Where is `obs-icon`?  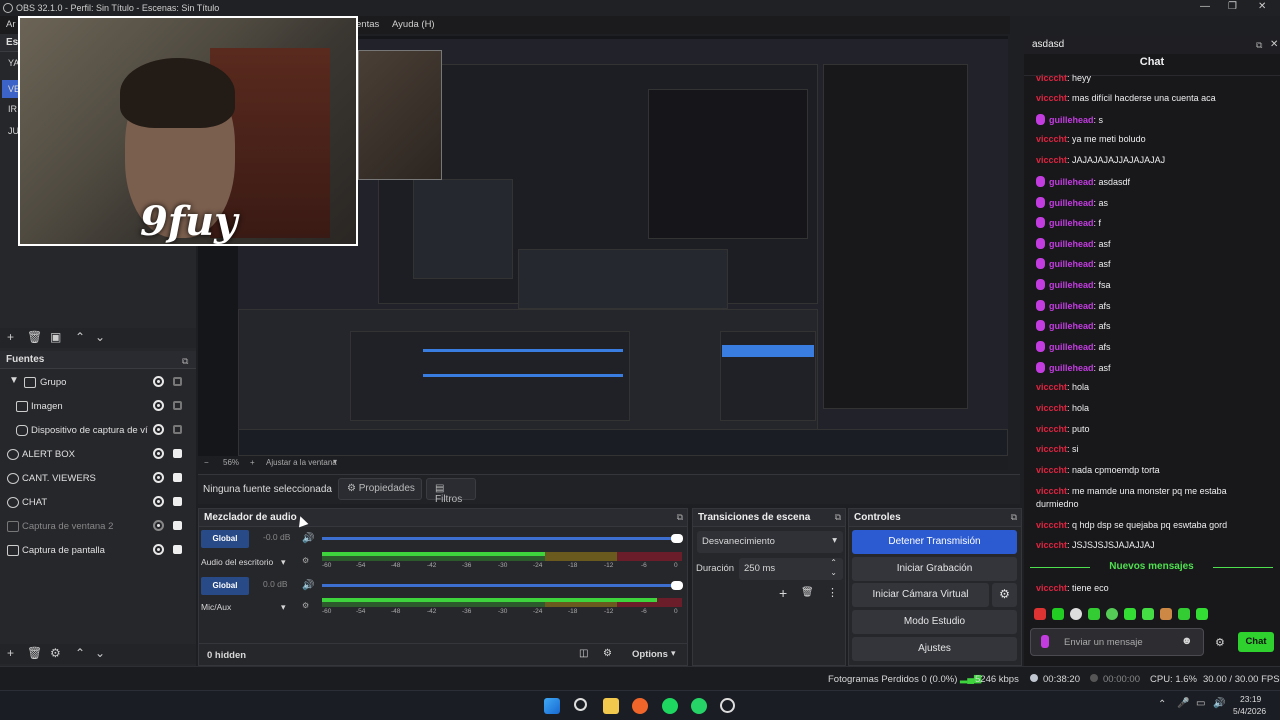
obs-icon is located at coordinates (727, 705).